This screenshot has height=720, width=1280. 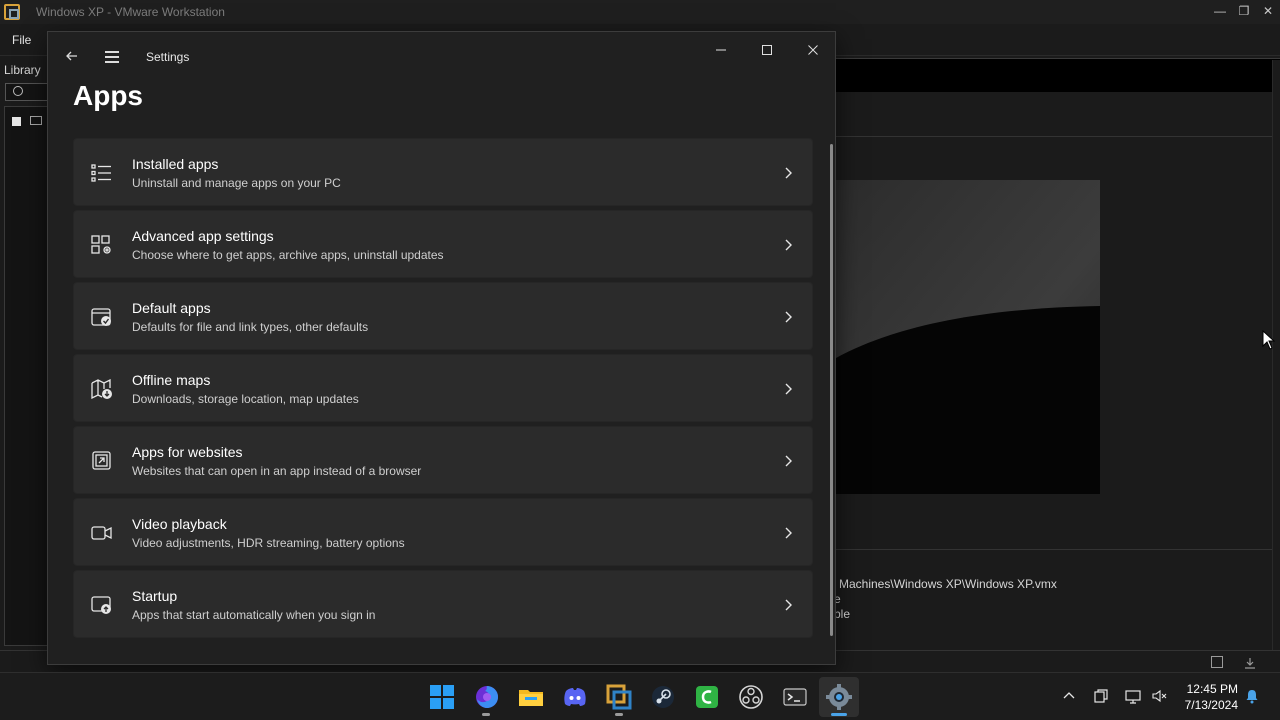 What do you see at coordinates (839, 714) in the screenshot?
I see `settings-active-indicator` at bounding box center [839, 714].